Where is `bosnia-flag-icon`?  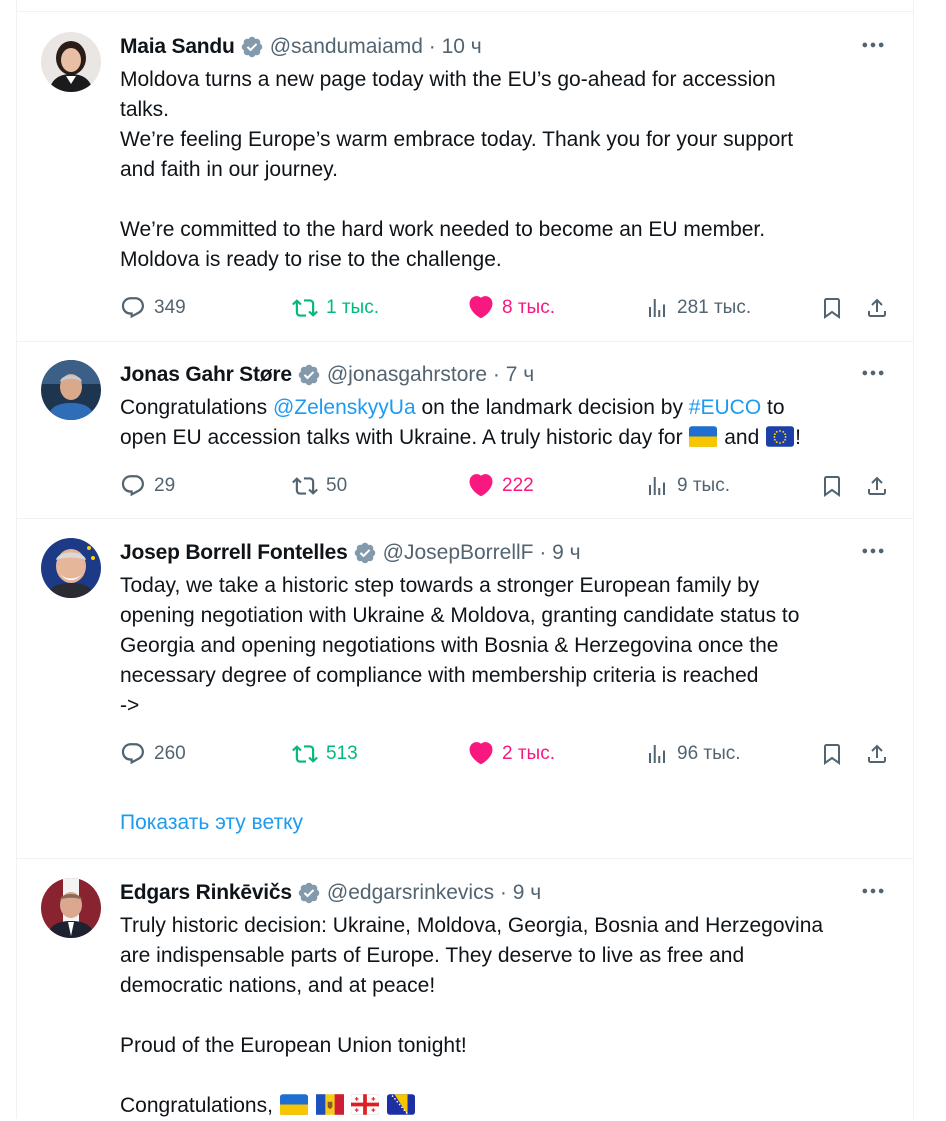
bosnia-flag-icon is located at coordinates (401, 1104).